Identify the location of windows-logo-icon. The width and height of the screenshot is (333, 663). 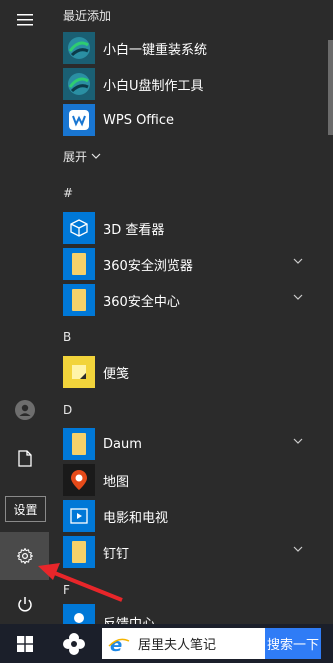
(24, 643).